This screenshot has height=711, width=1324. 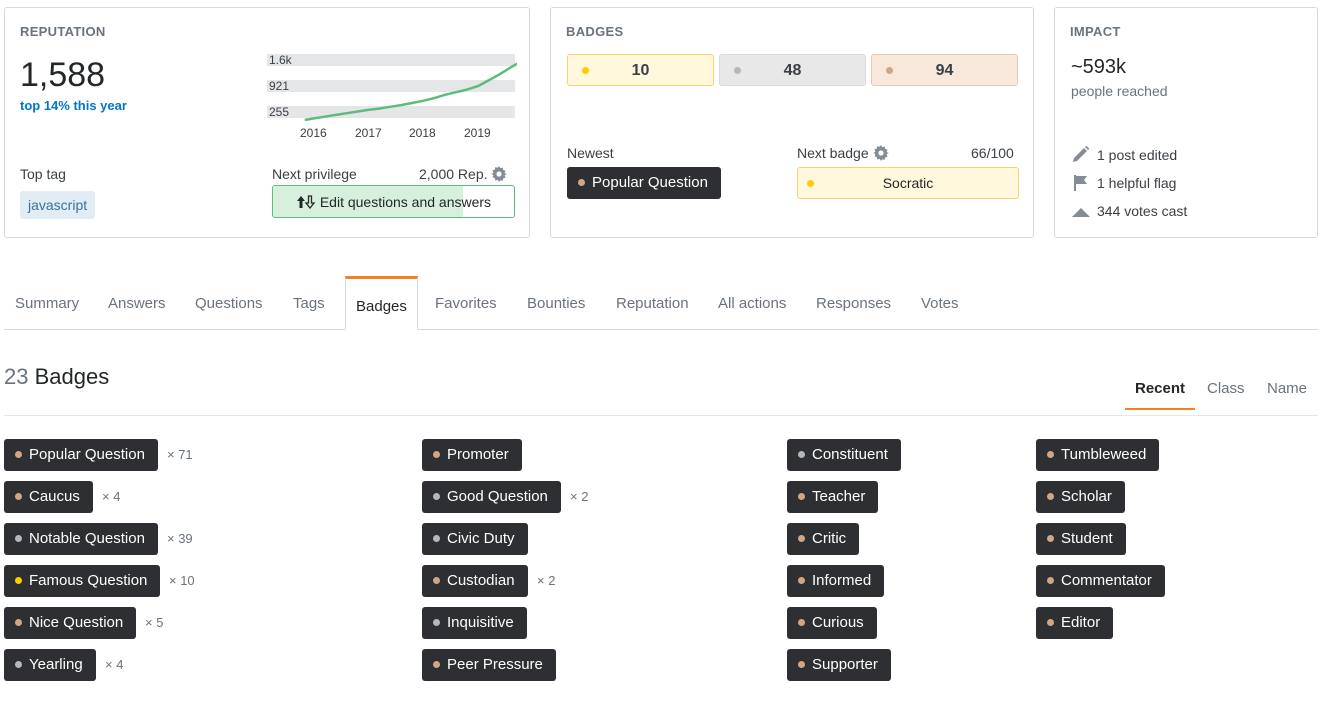 What do you see at coordinates (410, 92) in the screenshot?
I see `chart-plot` at bounding box center [410, 92].